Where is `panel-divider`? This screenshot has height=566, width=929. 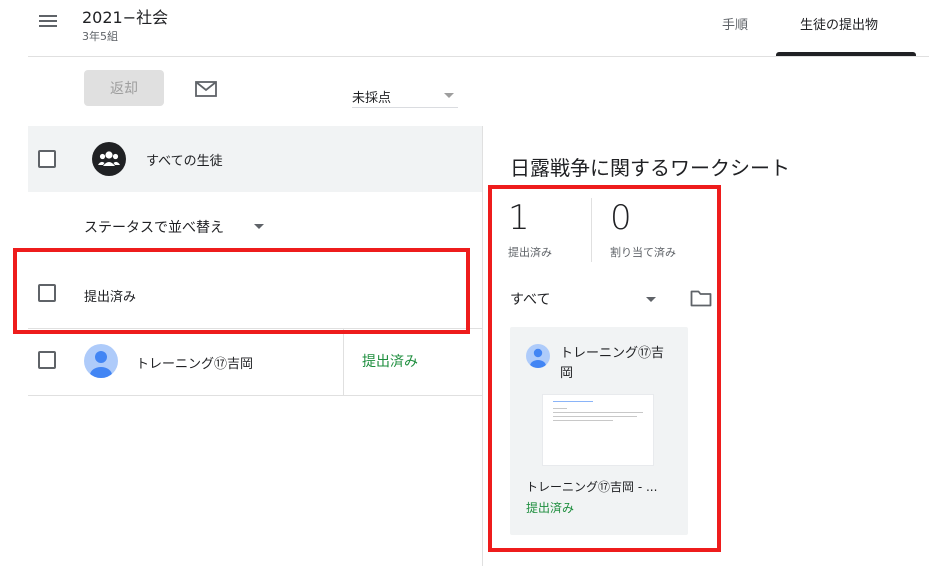
panel-divider is located at coordinates (482, 346).